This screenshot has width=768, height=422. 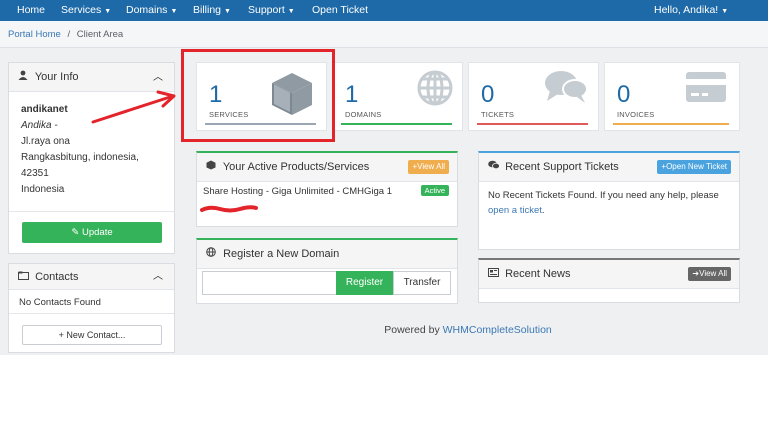 I want to click on status-badge: Active, so click(x=434, y=190).